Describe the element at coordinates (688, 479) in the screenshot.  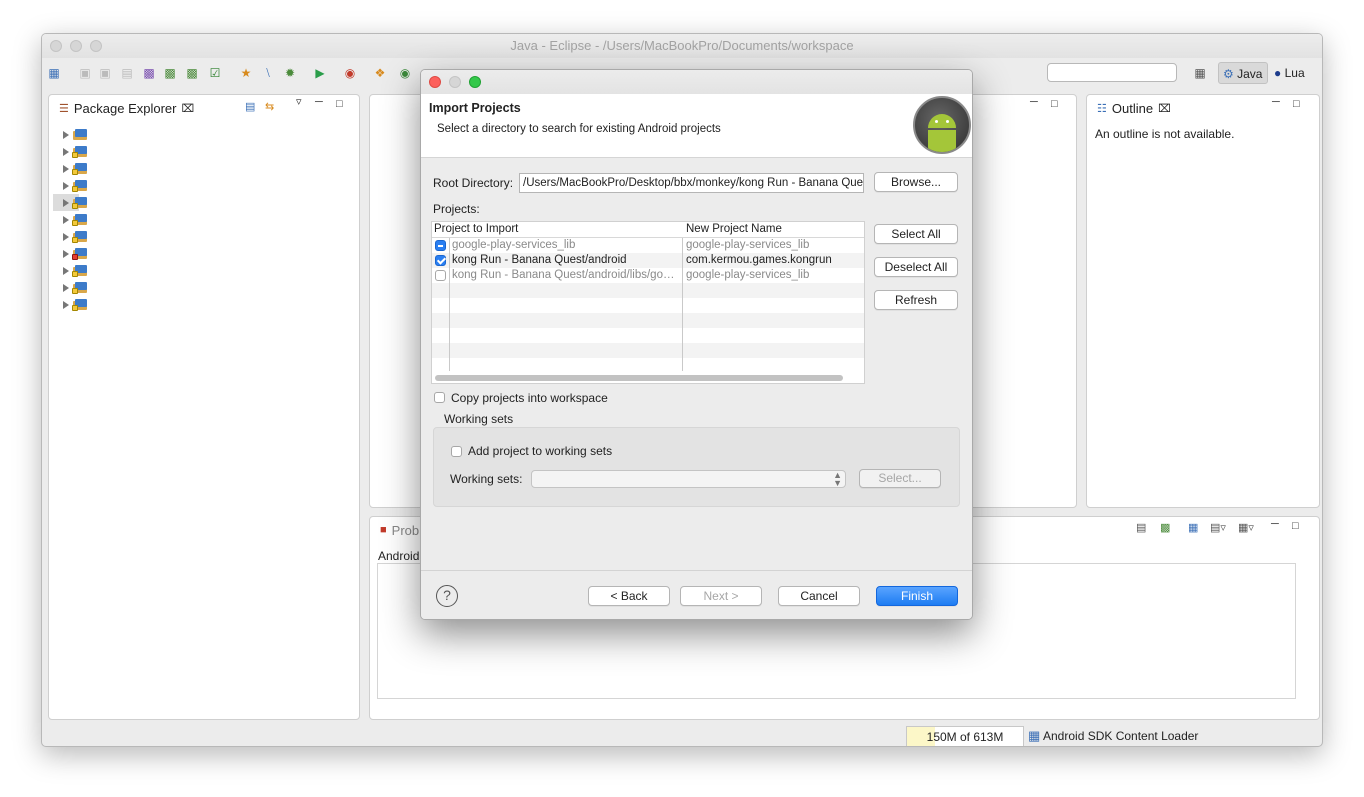
I see `working-sets-combo: ▲ ▼` at that location.